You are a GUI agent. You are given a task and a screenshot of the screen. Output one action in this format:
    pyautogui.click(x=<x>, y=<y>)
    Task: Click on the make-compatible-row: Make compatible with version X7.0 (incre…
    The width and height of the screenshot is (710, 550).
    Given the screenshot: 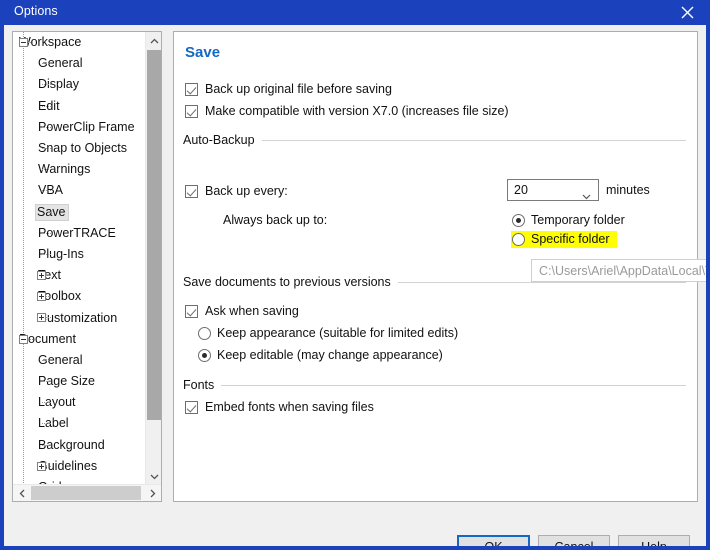 What is the action you would take?
    pyautogui.click(x=347, y=111)
    